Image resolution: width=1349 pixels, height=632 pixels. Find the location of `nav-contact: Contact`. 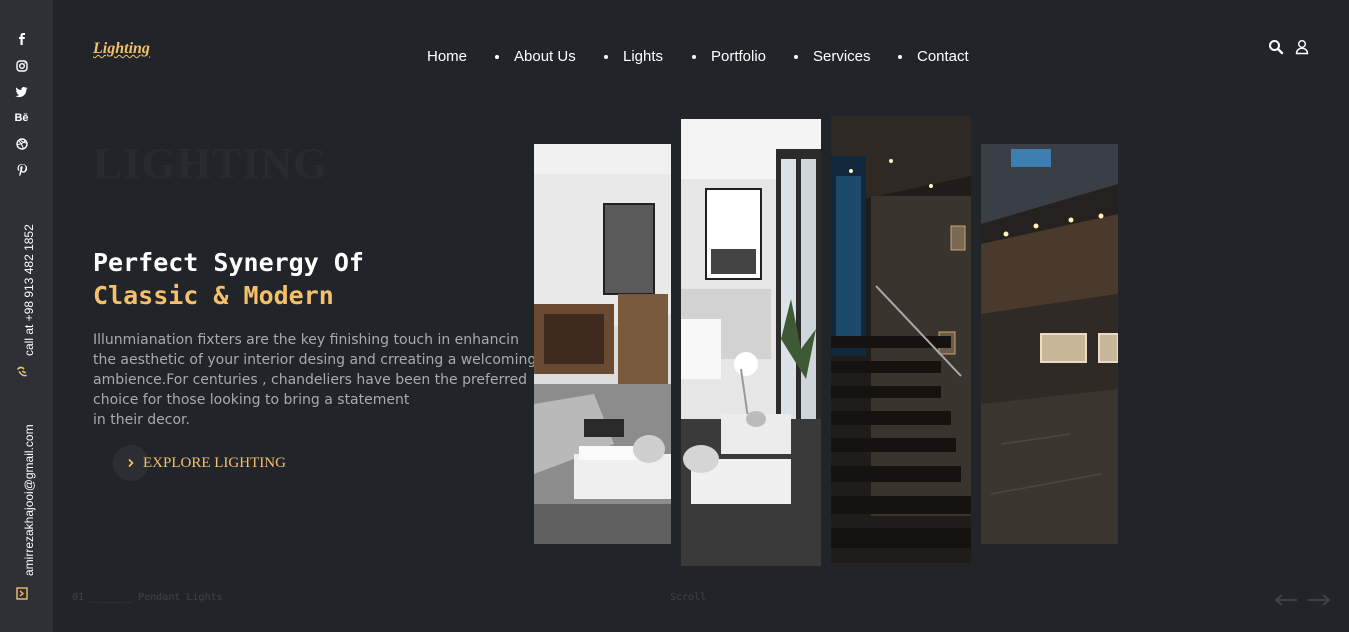

nav-contact: Contact is located at coordinates (943, 56).